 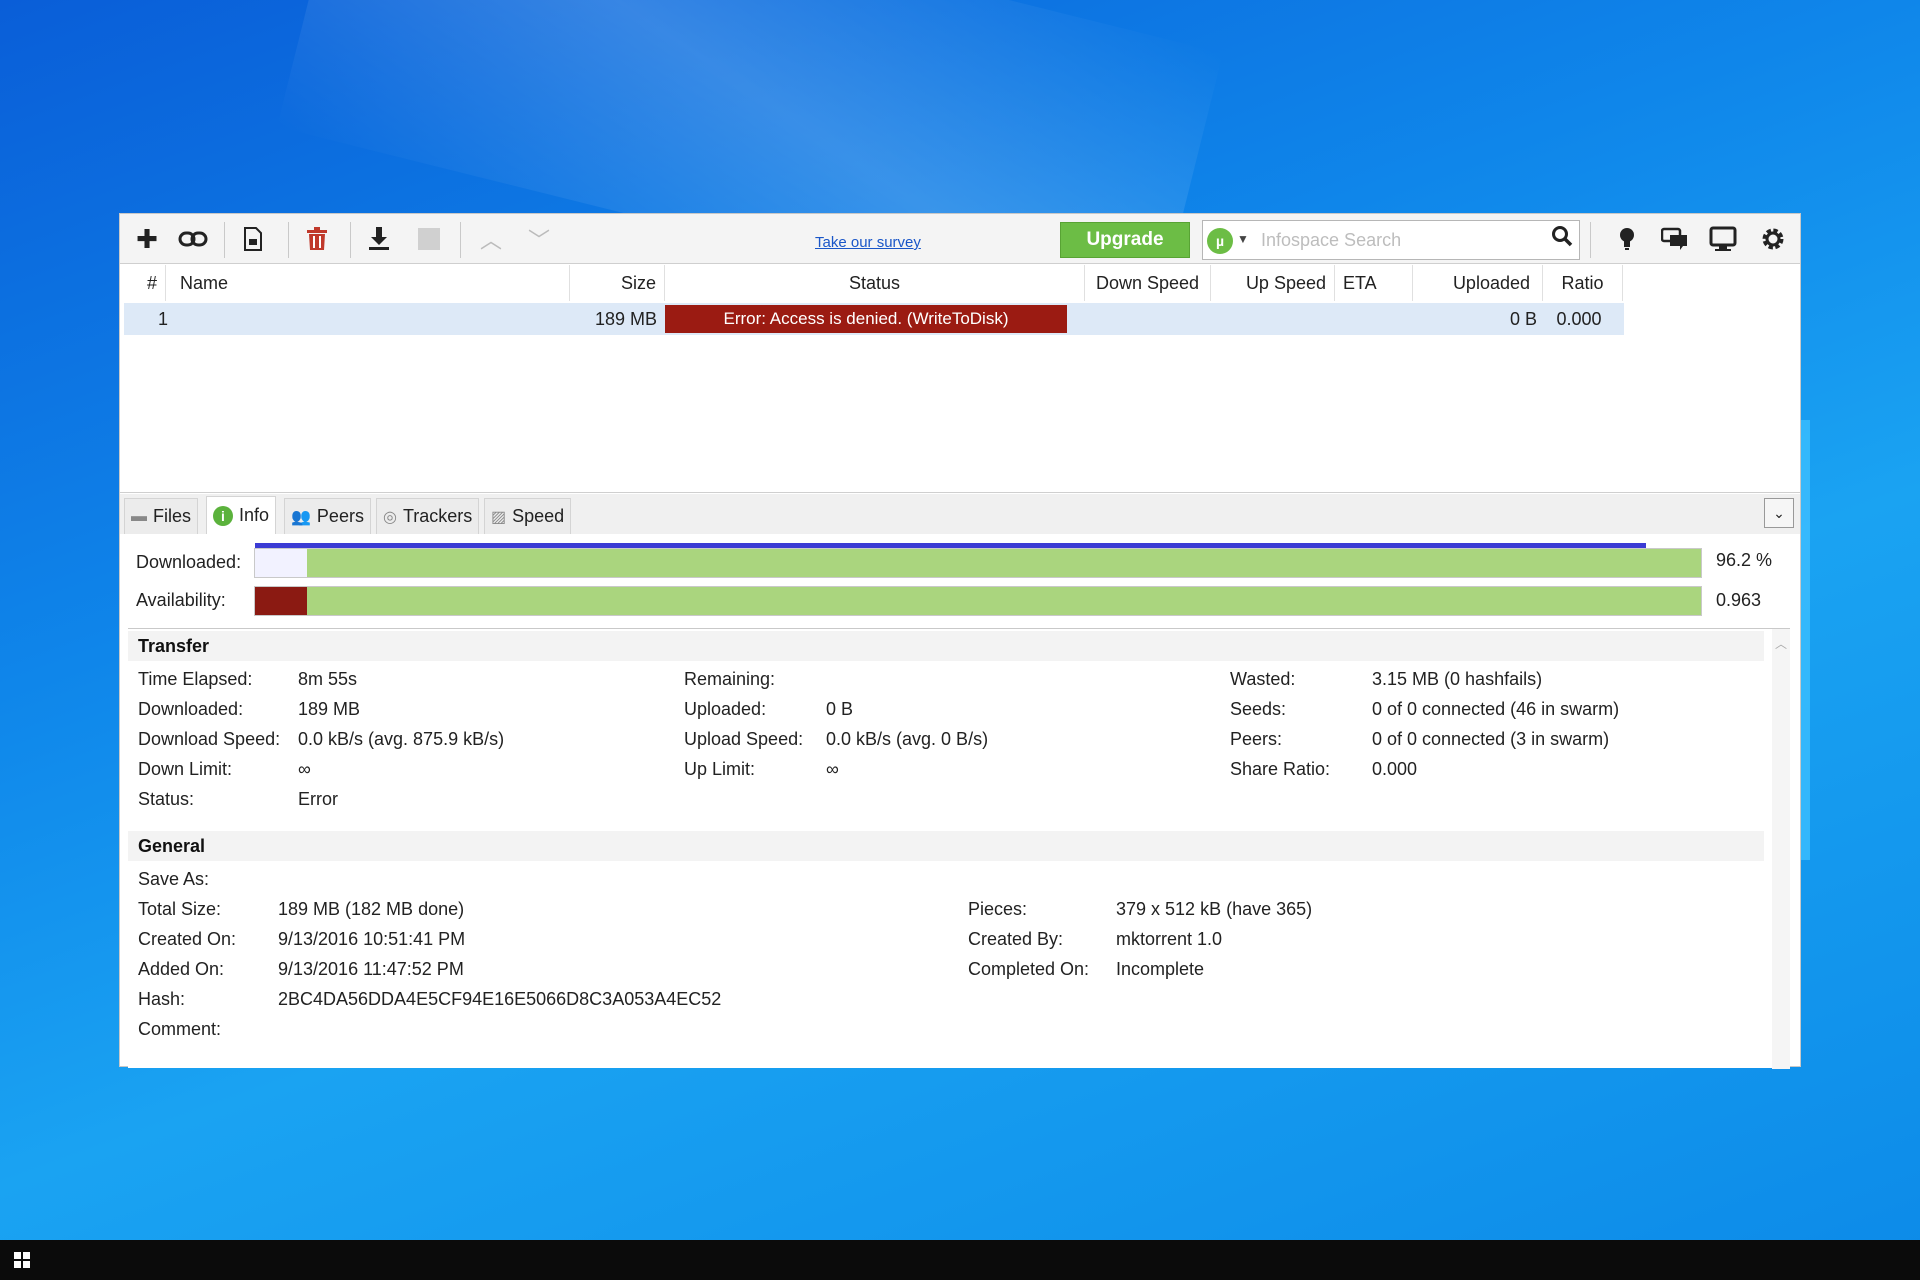 What do you see at coordinates (301, 517) in the screenshot?
I see `peers-icon: 👥` at bounding box center [301, 517].